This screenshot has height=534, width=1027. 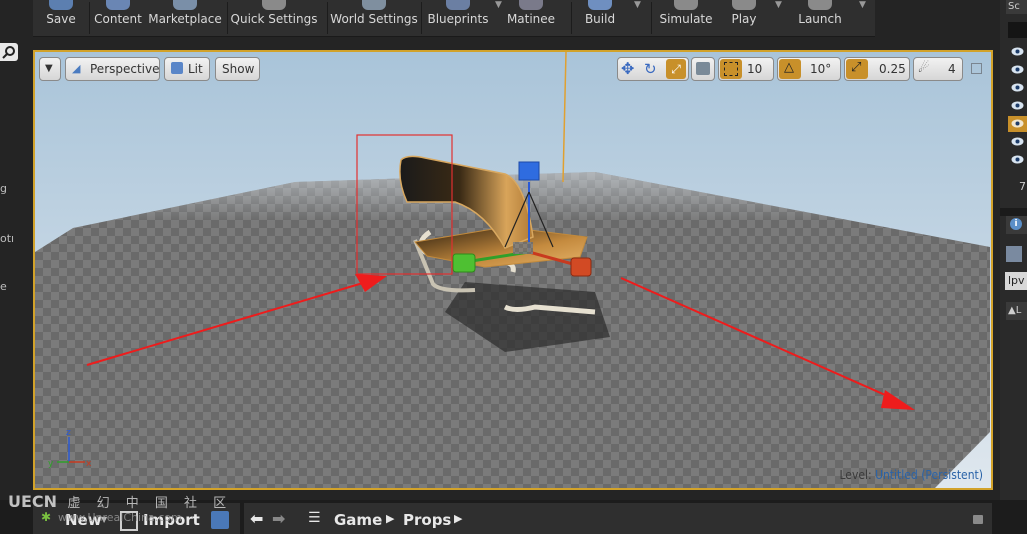 What do you see at coordinates (374, 18) in the screenshot?
I see `world-settings-button: World Settings` at bounding box center [374, 18].